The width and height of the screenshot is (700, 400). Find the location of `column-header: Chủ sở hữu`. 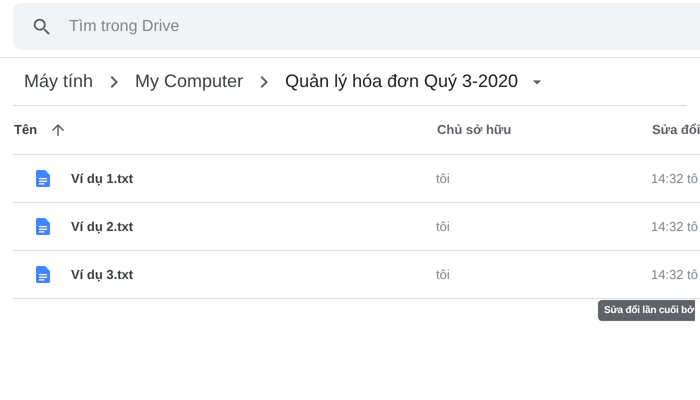

column-header: Chủ sở hữu is located at coordinates (474, 130).